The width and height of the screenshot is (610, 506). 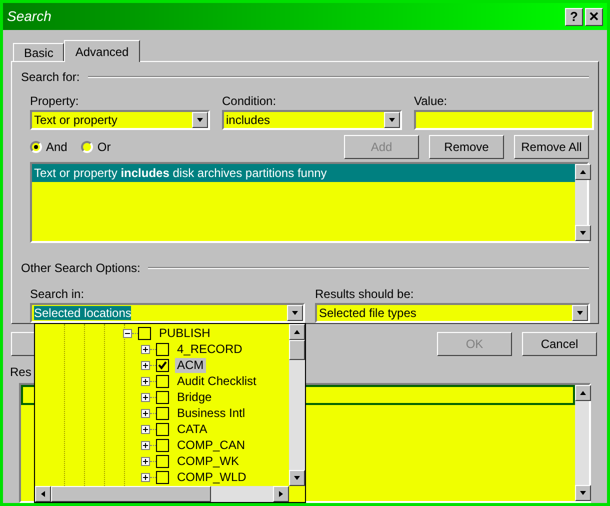 I want to click on tree-item: ACM, so click(x=190, y=365).